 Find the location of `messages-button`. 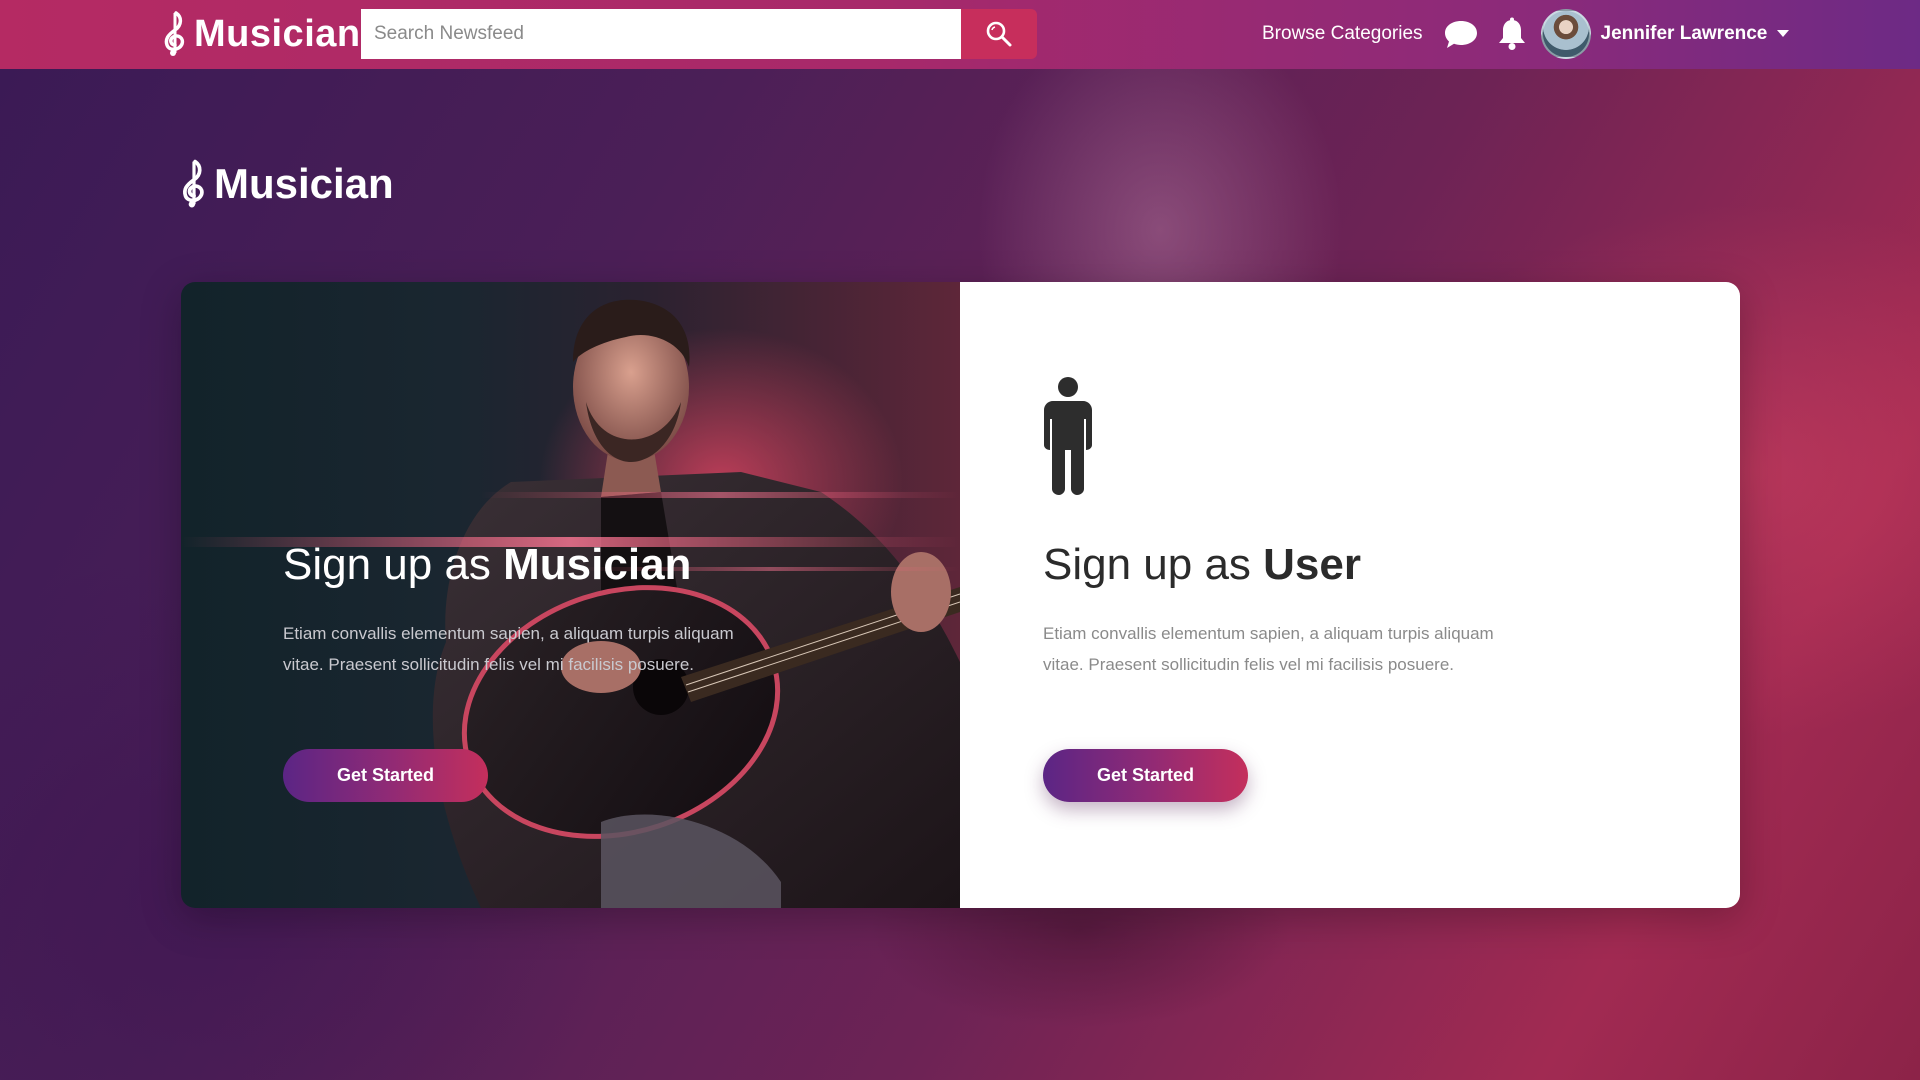

messages-button is located at coordinates (1461, 34).